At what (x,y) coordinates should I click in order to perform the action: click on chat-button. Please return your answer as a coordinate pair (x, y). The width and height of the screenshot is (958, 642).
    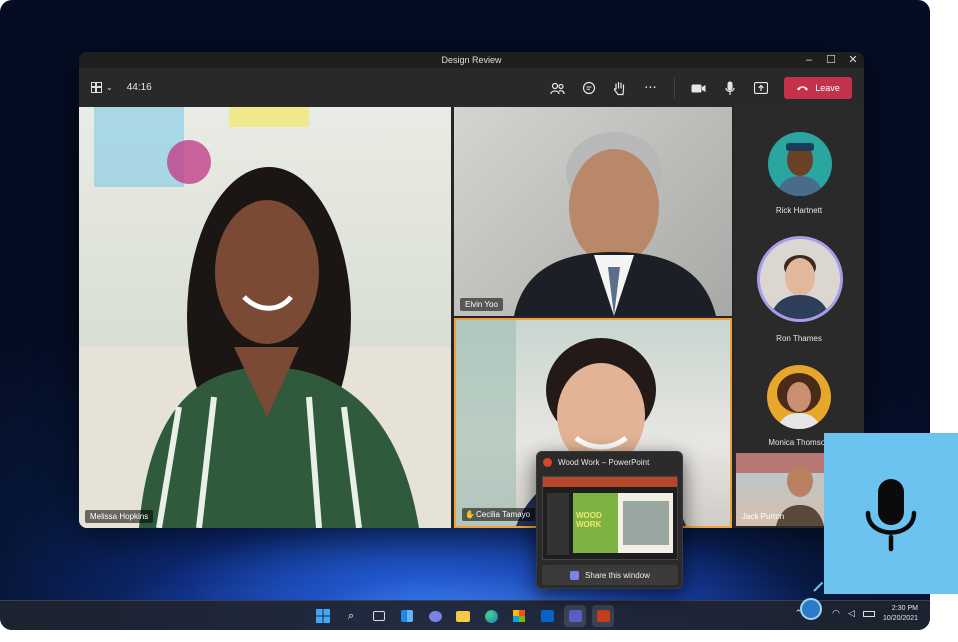
    Looking at the image, I should click on (588, 88).